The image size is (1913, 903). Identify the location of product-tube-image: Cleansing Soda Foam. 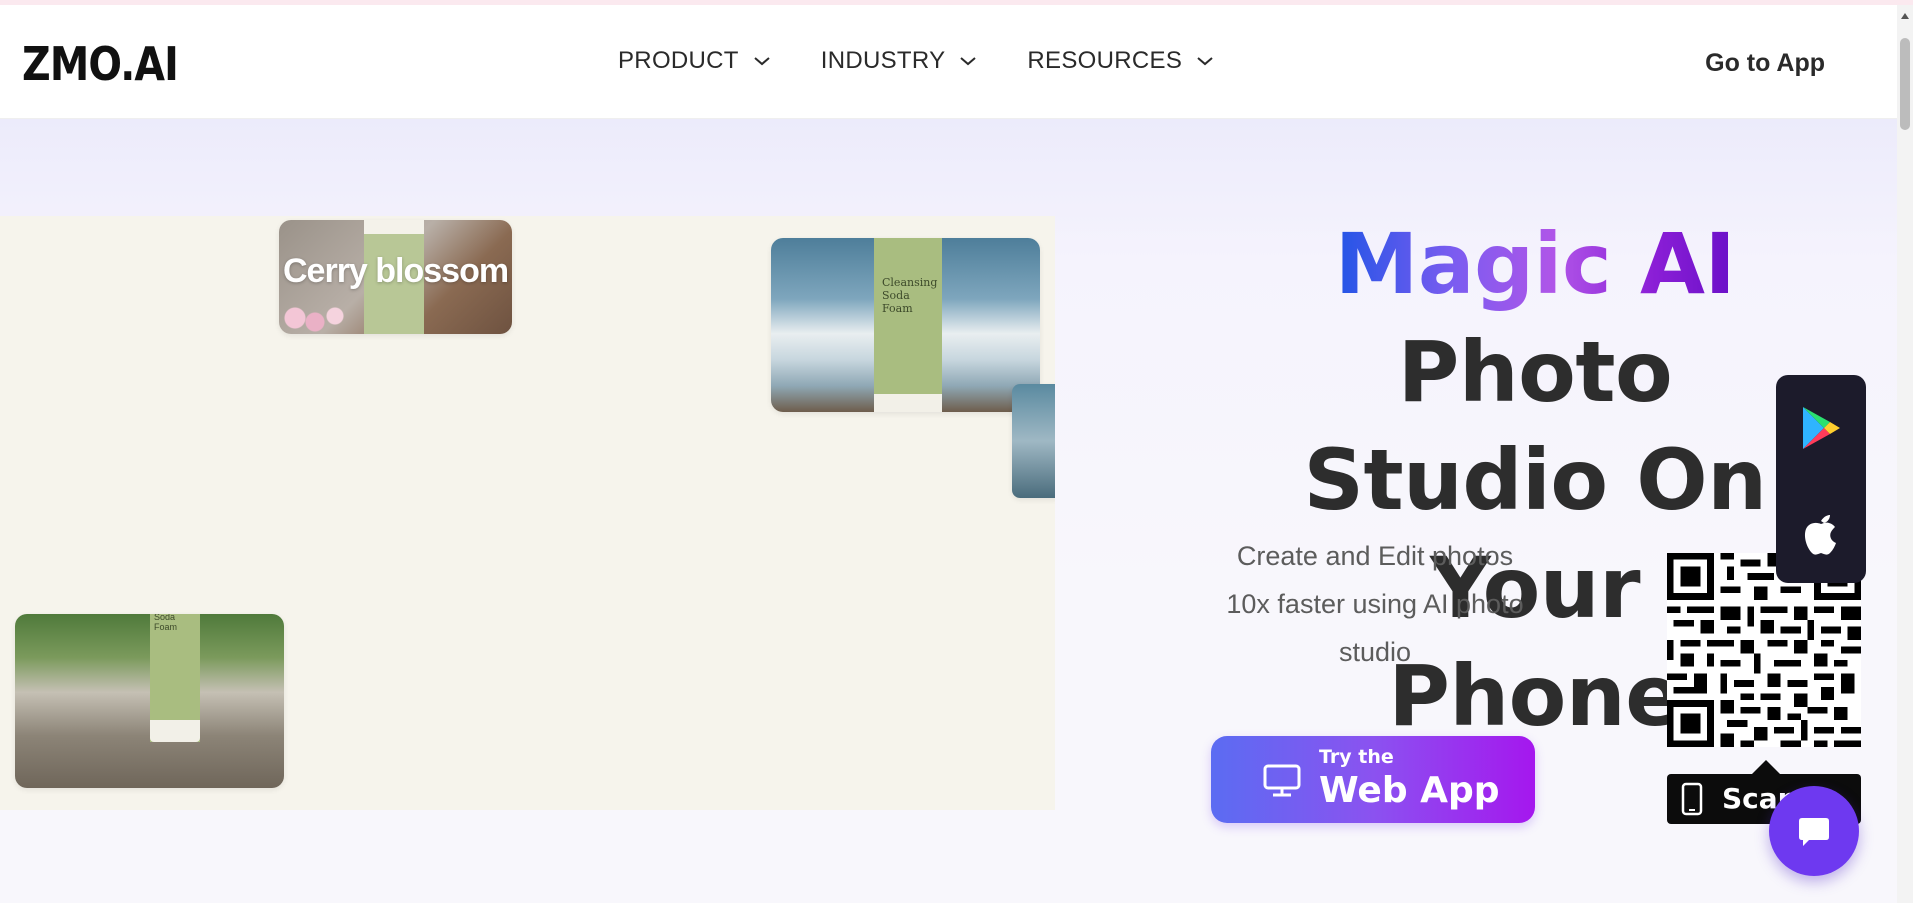
(908, 325).